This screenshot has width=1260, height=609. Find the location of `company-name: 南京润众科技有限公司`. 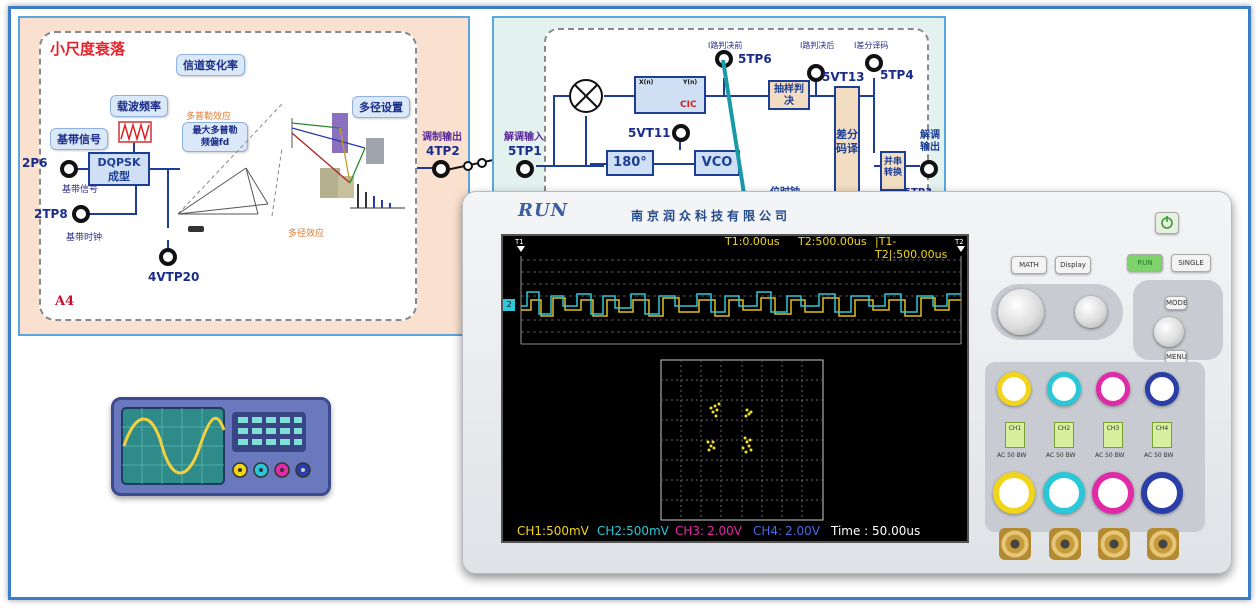

company-name: 南京润众科技有限公司 is located at coordinates (711, 216).